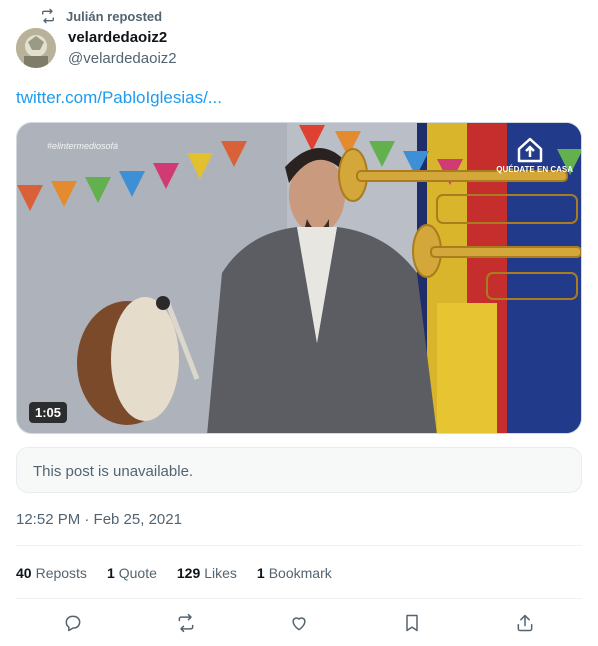 This screenshot has width=598, height=646. I want to click on reposts-stat: 40 Reposts, so click(51, 573).